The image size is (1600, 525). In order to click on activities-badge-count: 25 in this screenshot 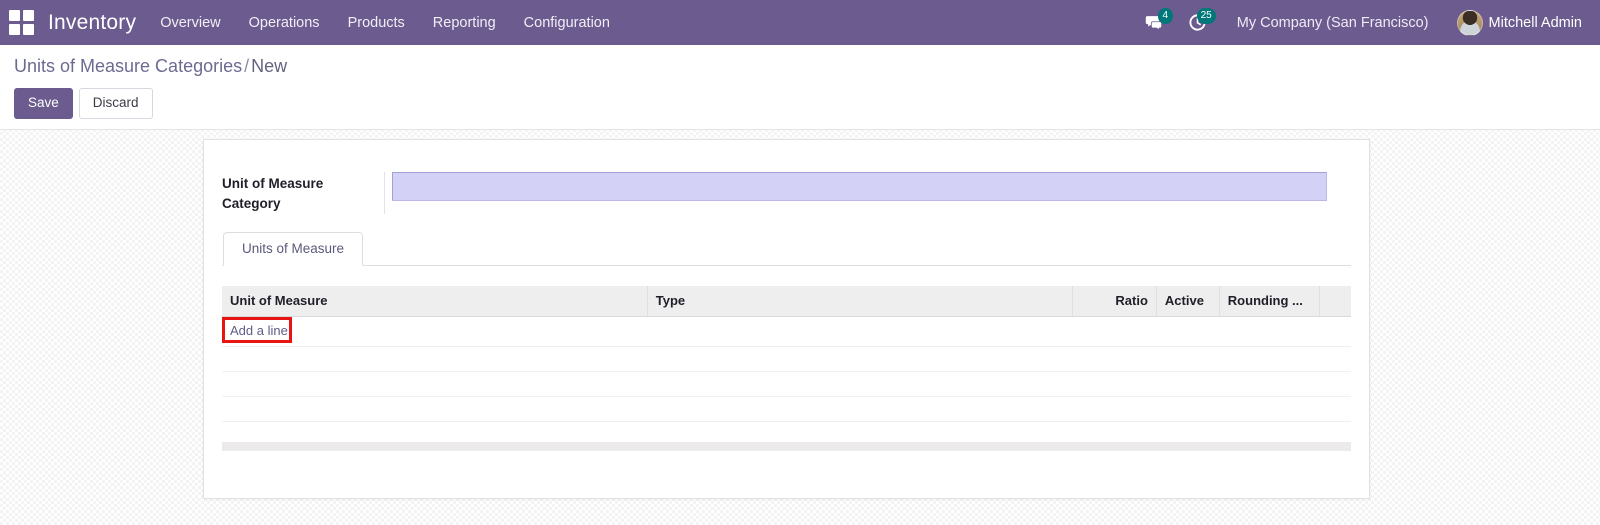, I will do `click(1206, 16)`.